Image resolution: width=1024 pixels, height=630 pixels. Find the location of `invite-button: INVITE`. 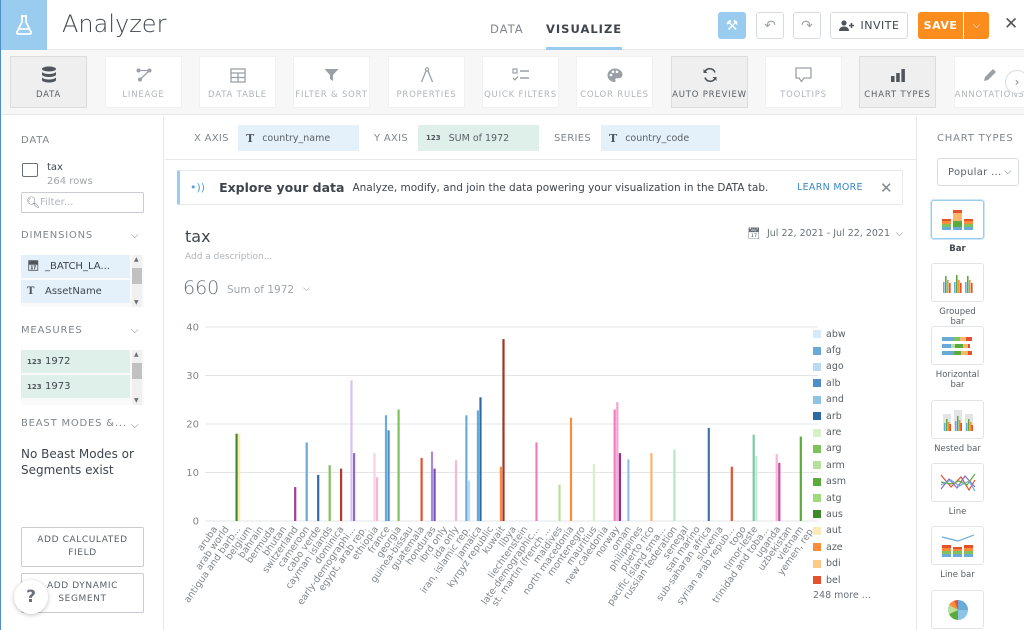

invite-button: INVITE is located at coordinates (869, 25).